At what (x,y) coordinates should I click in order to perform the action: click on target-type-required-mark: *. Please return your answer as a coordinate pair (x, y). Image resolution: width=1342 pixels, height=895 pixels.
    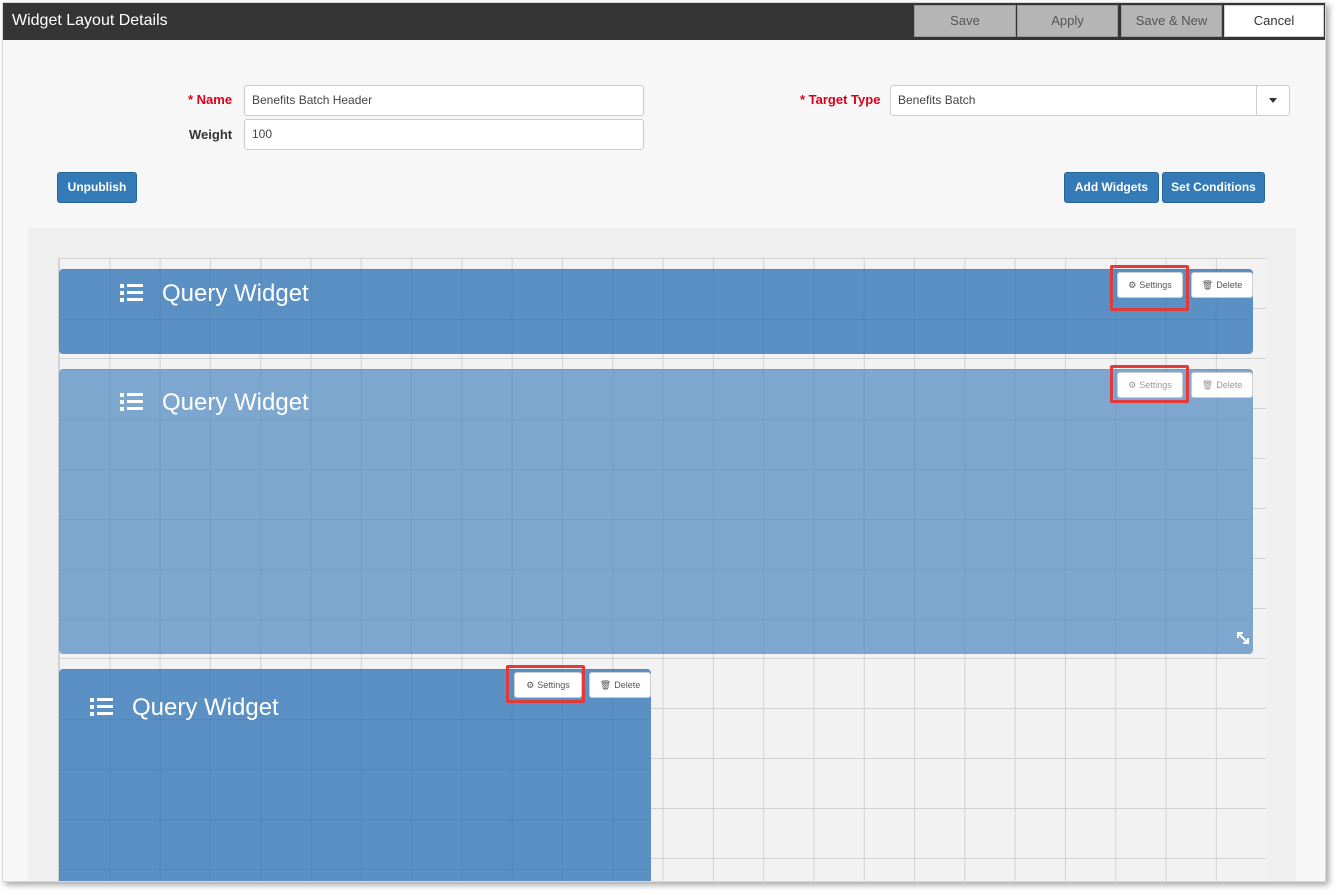
    Looking at the image, I should click on (804, 99).